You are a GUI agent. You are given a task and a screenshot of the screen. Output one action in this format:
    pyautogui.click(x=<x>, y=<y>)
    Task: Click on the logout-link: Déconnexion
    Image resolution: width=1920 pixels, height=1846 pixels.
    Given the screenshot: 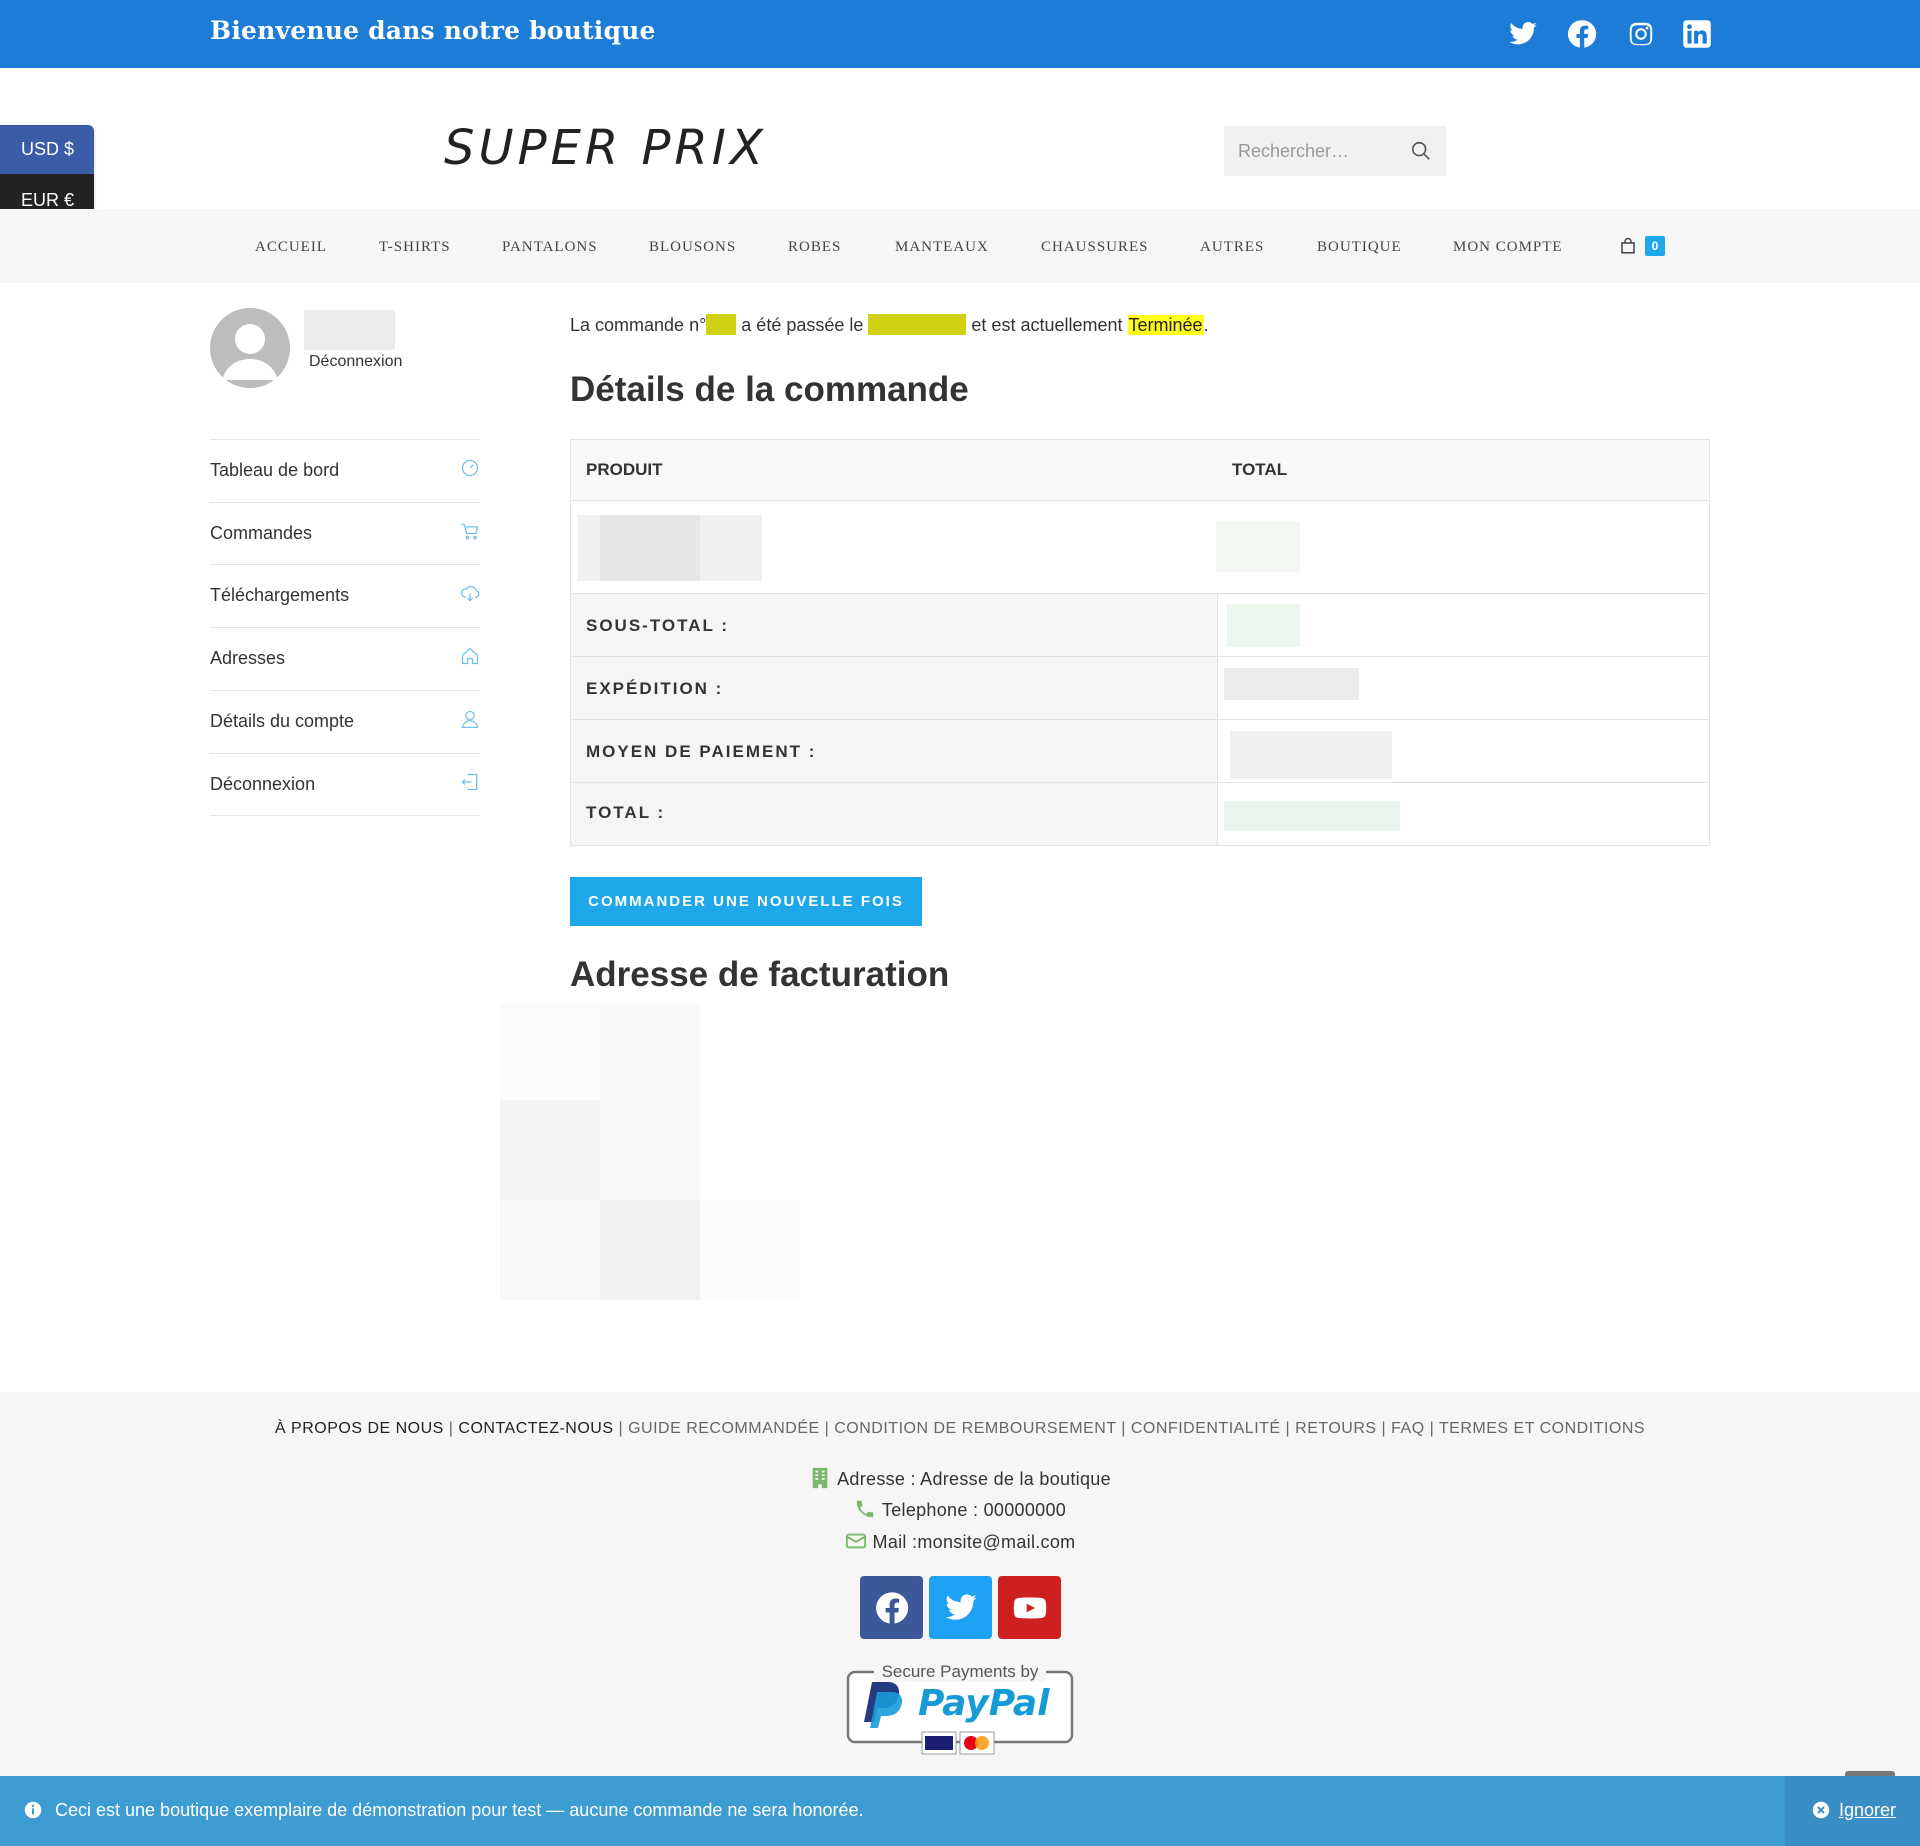 What is the action you would take?
    pyautogui.click(x=355, y=362)
    